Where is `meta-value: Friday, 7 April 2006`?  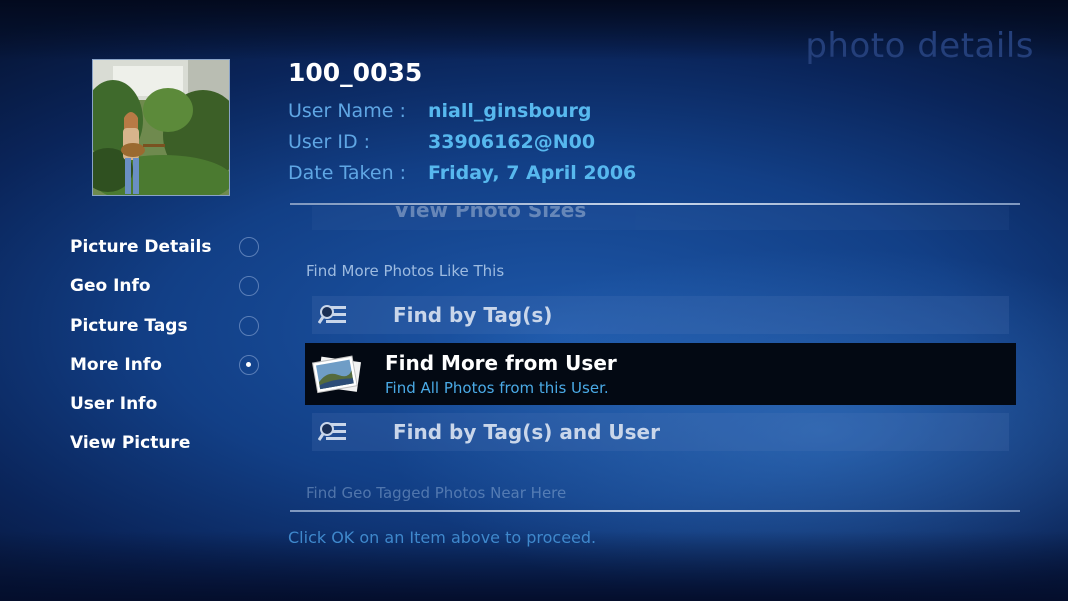
meta-value: Friday, 7 April 2006 is located at coordinates (532, 173).